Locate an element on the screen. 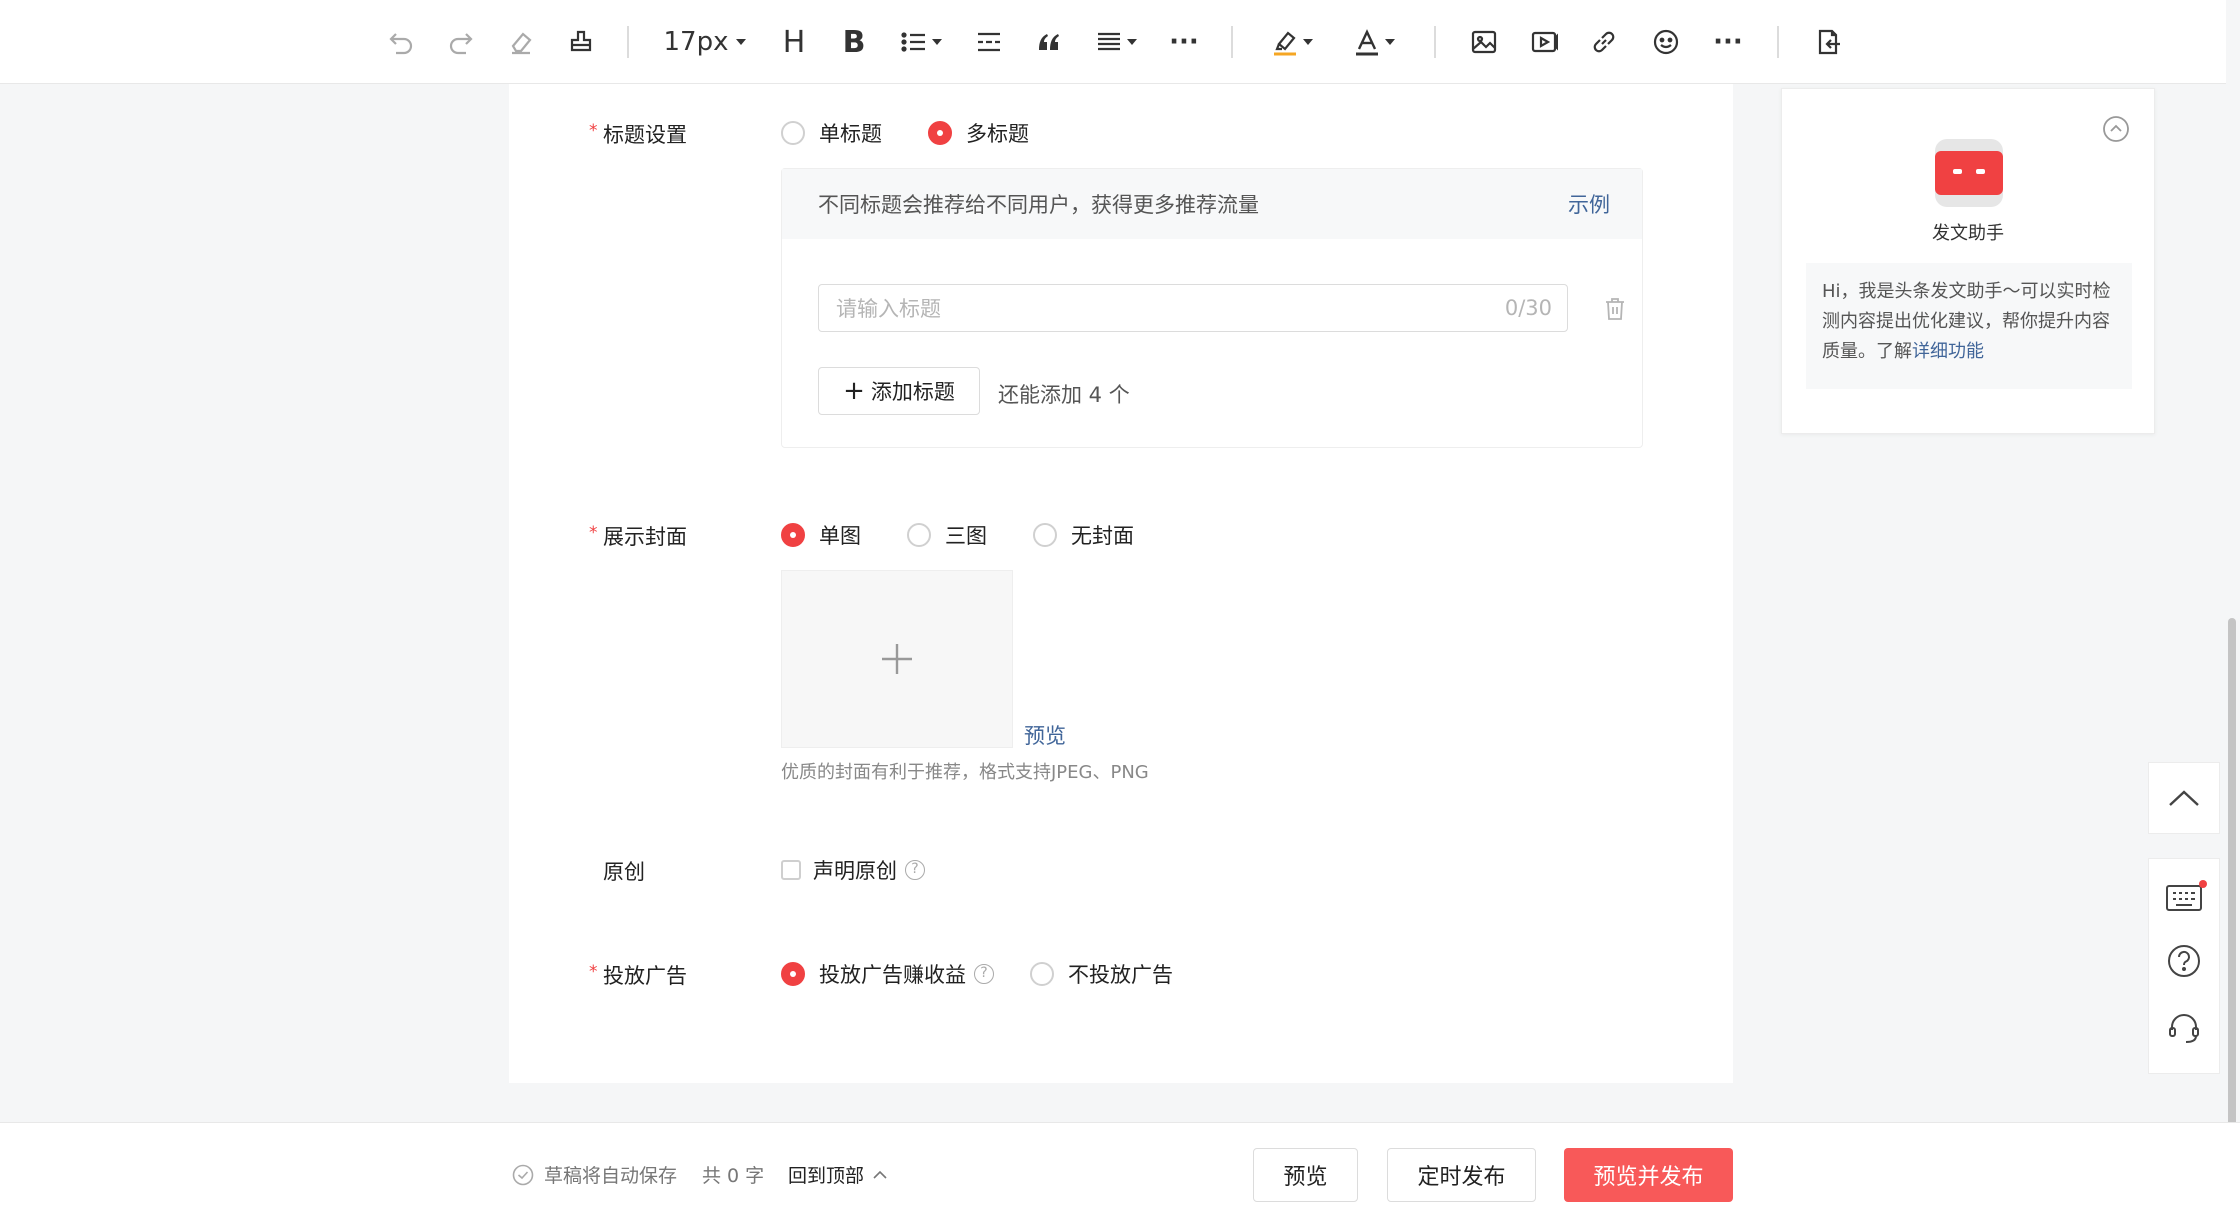 This screenshot has height=1224, width=2240. notification-dot is located at coordinates (2203, 884).